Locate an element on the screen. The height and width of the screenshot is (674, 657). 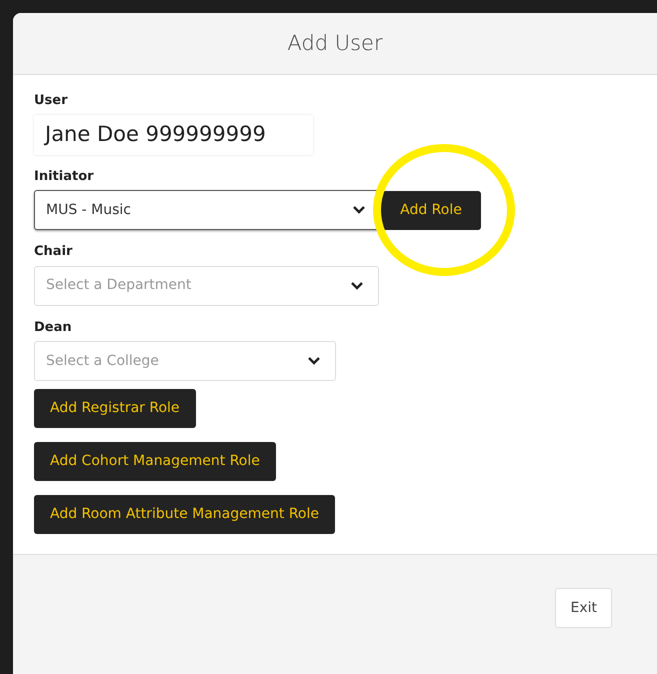
role-button: Add Registrar Role is located at coordinates (115, 408).